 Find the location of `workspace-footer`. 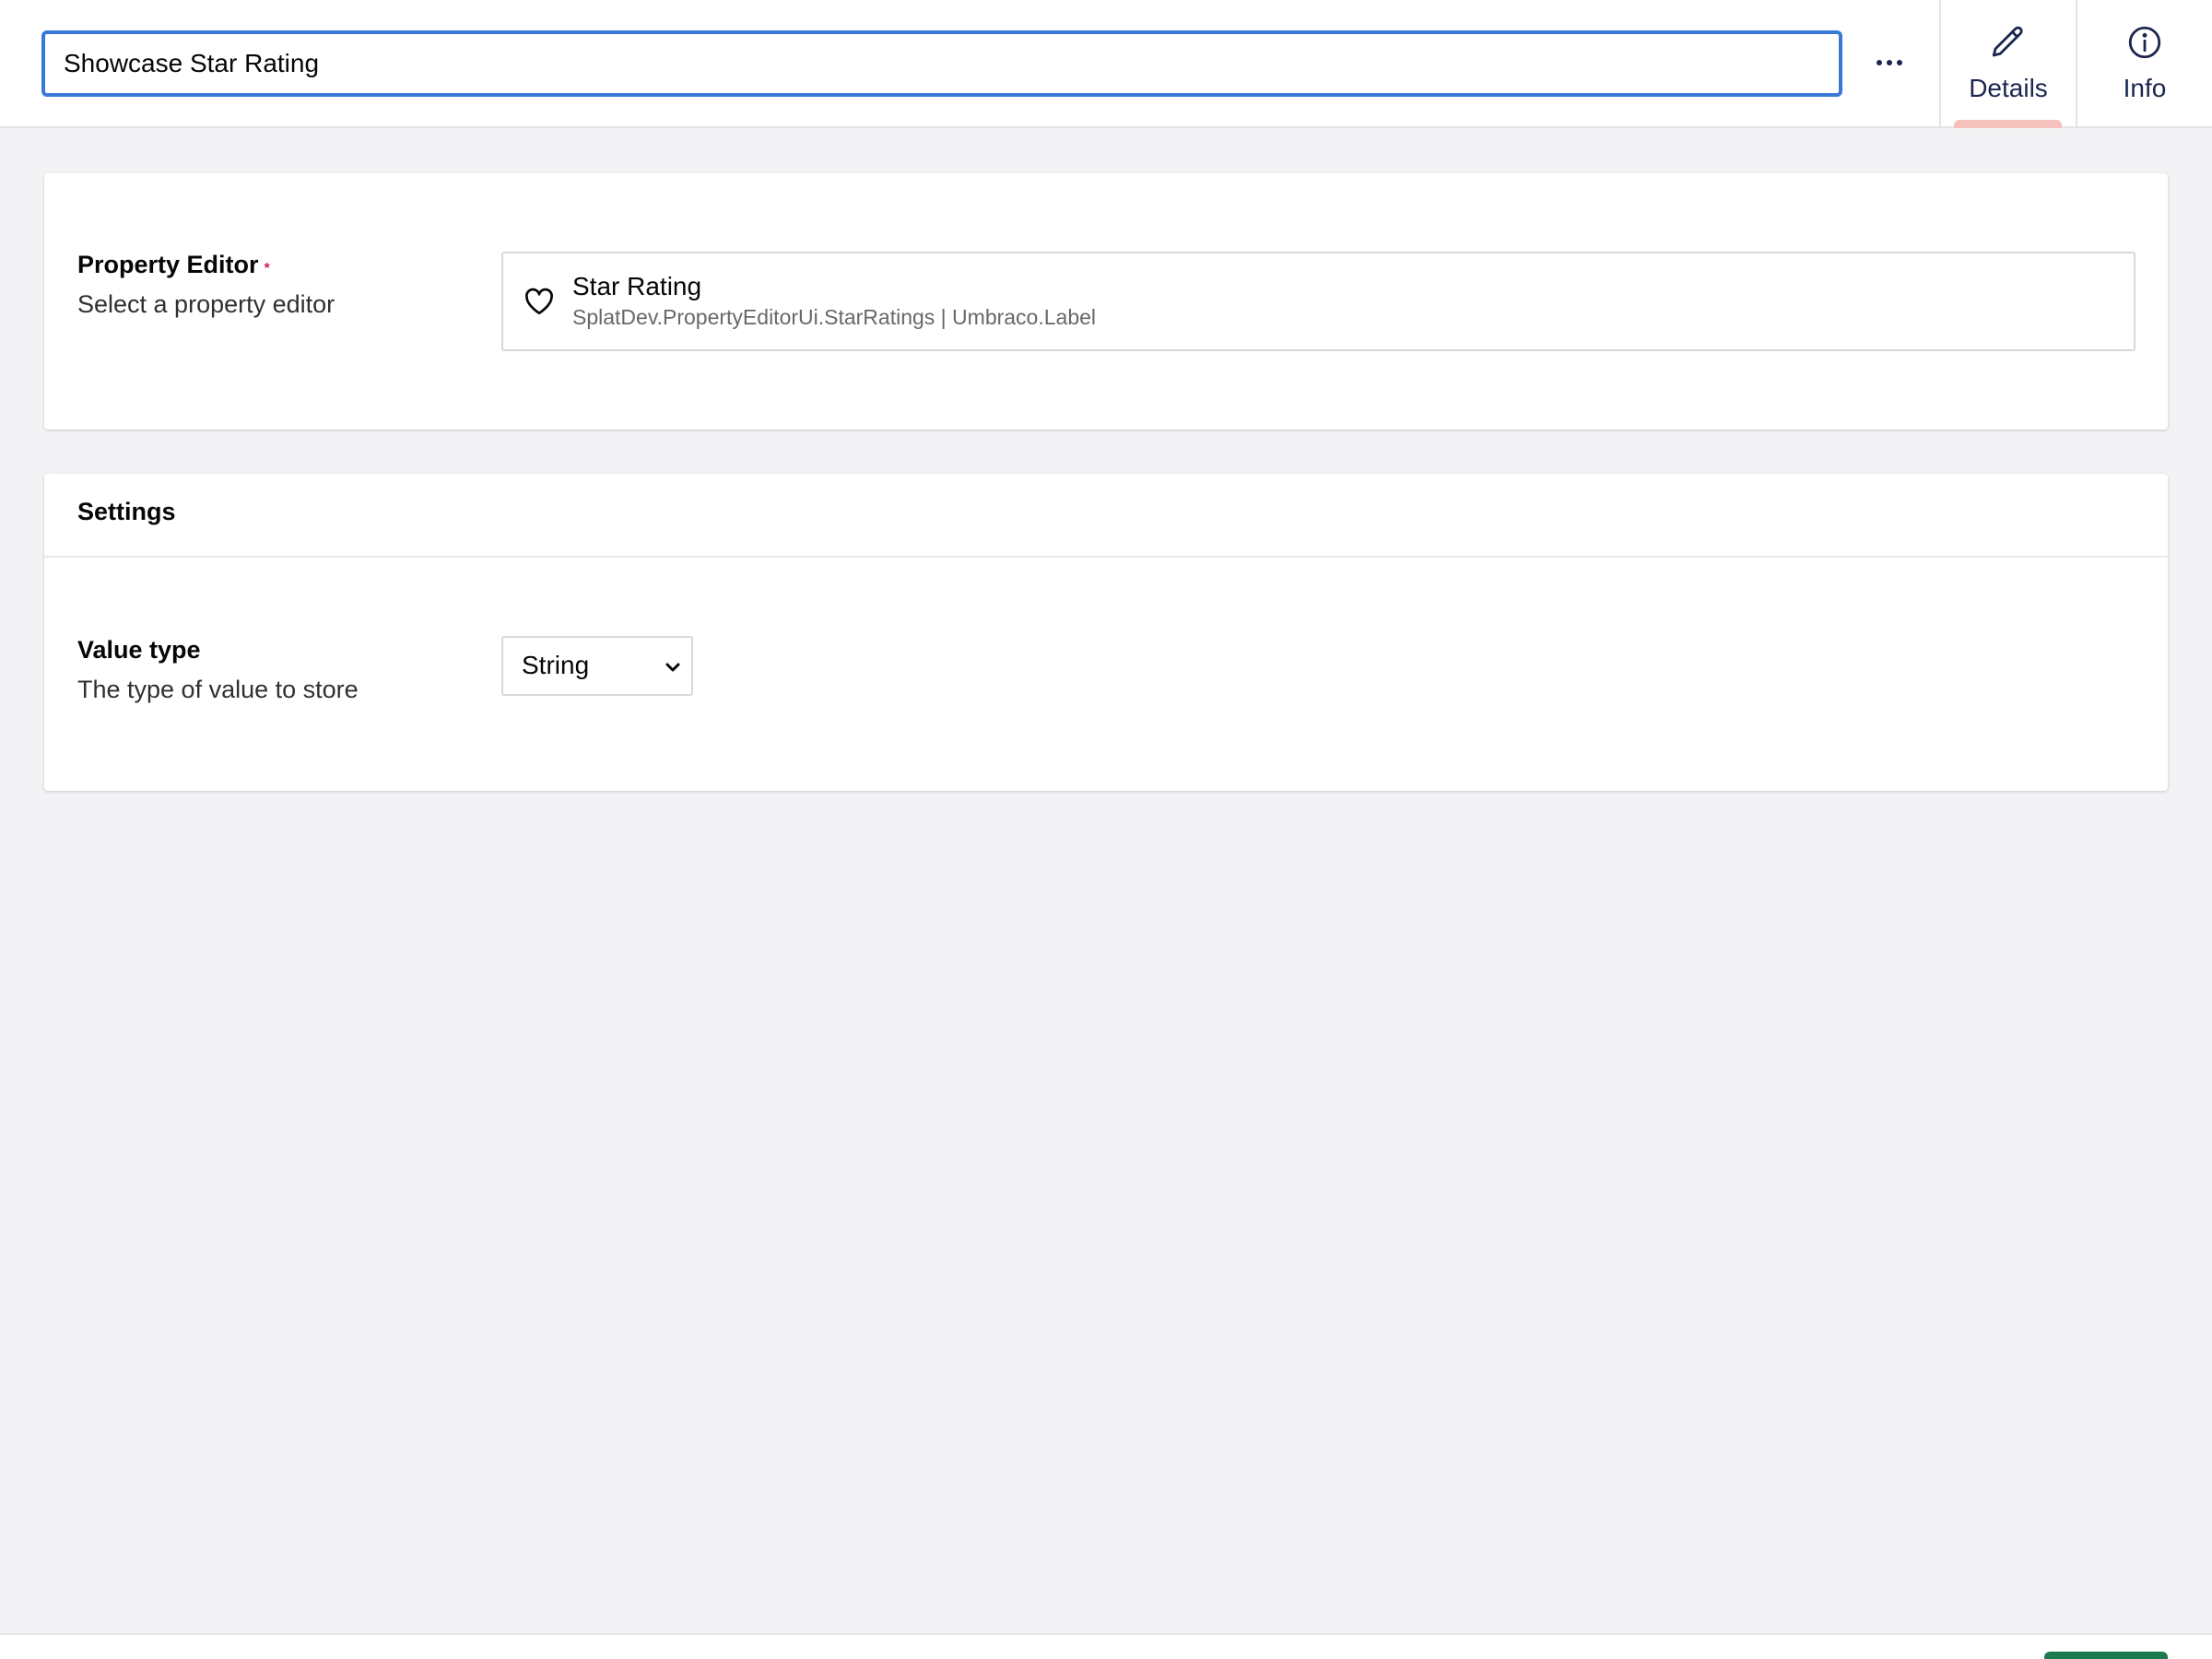

workspace-footer is located at coordinates (1106, 1646).